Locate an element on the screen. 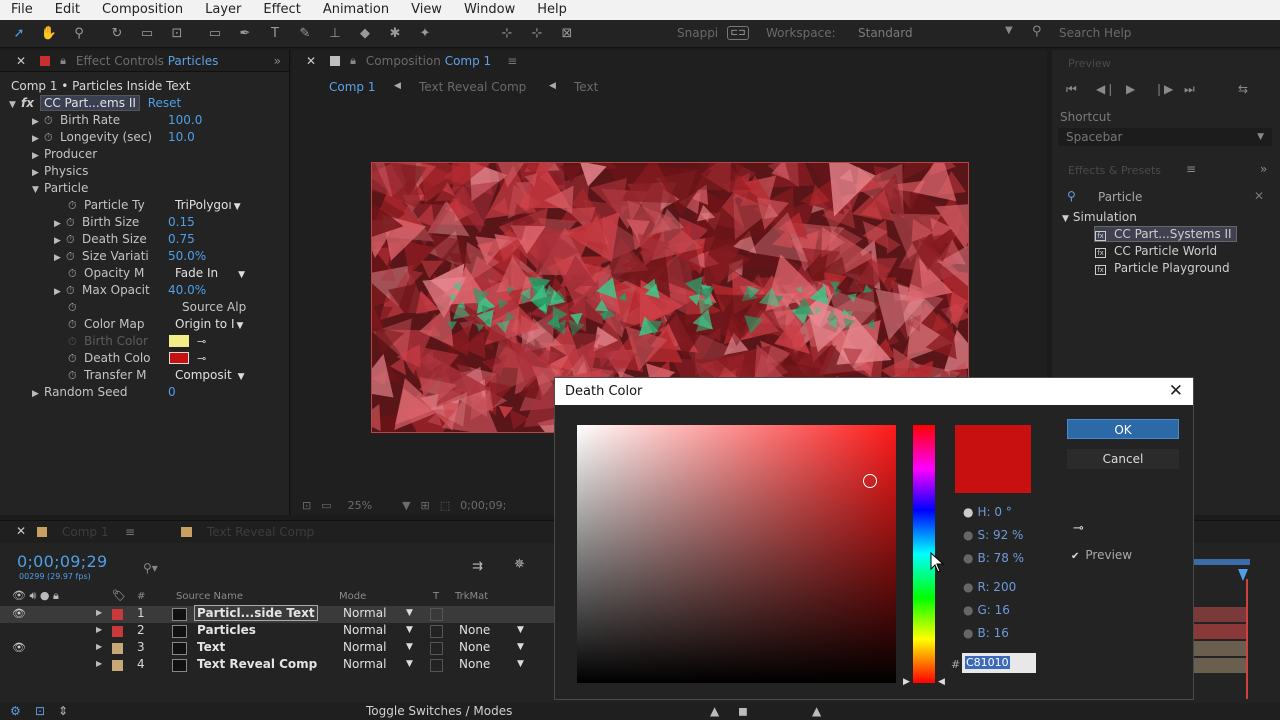  prop-transfer-mode: ⏱ Transfer M is located at coordinates (107, 376).